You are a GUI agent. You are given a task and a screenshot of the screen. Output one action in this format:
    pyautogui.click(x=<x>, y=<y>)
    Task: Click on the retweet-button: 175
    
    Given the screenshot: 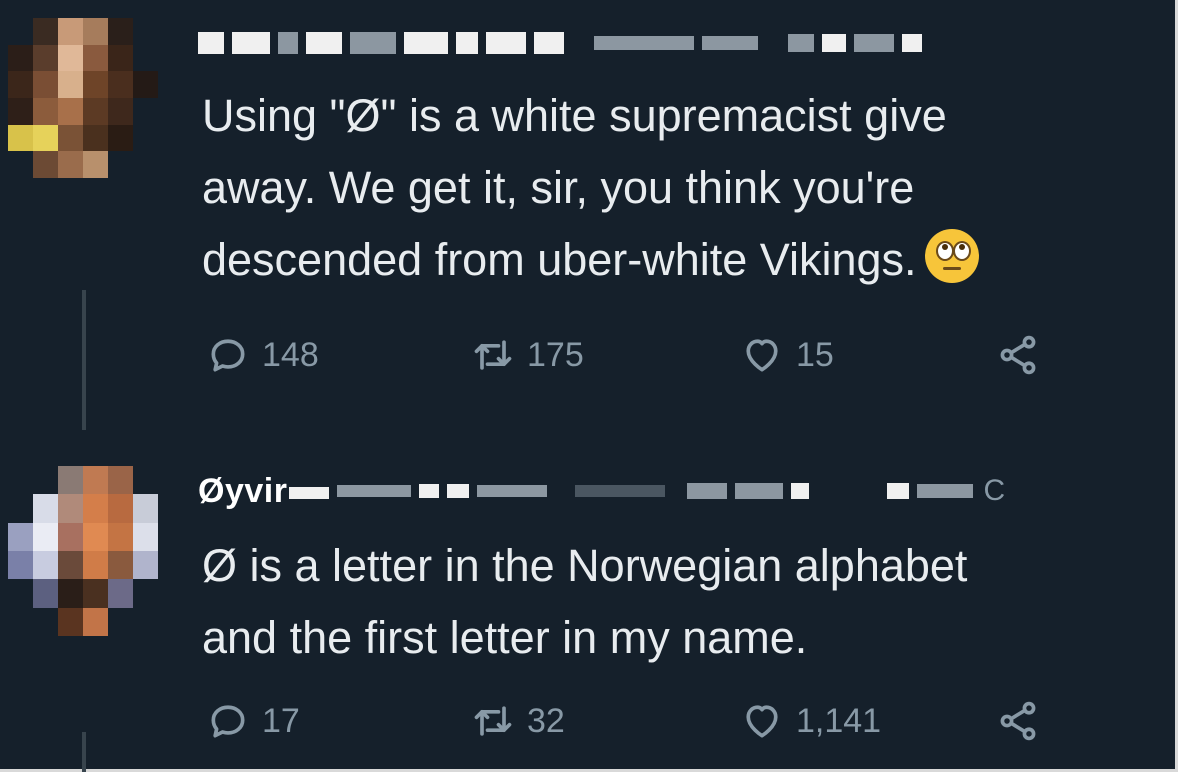 What is the action you would take?
    pyautogui.click(x=527, y=355)
    